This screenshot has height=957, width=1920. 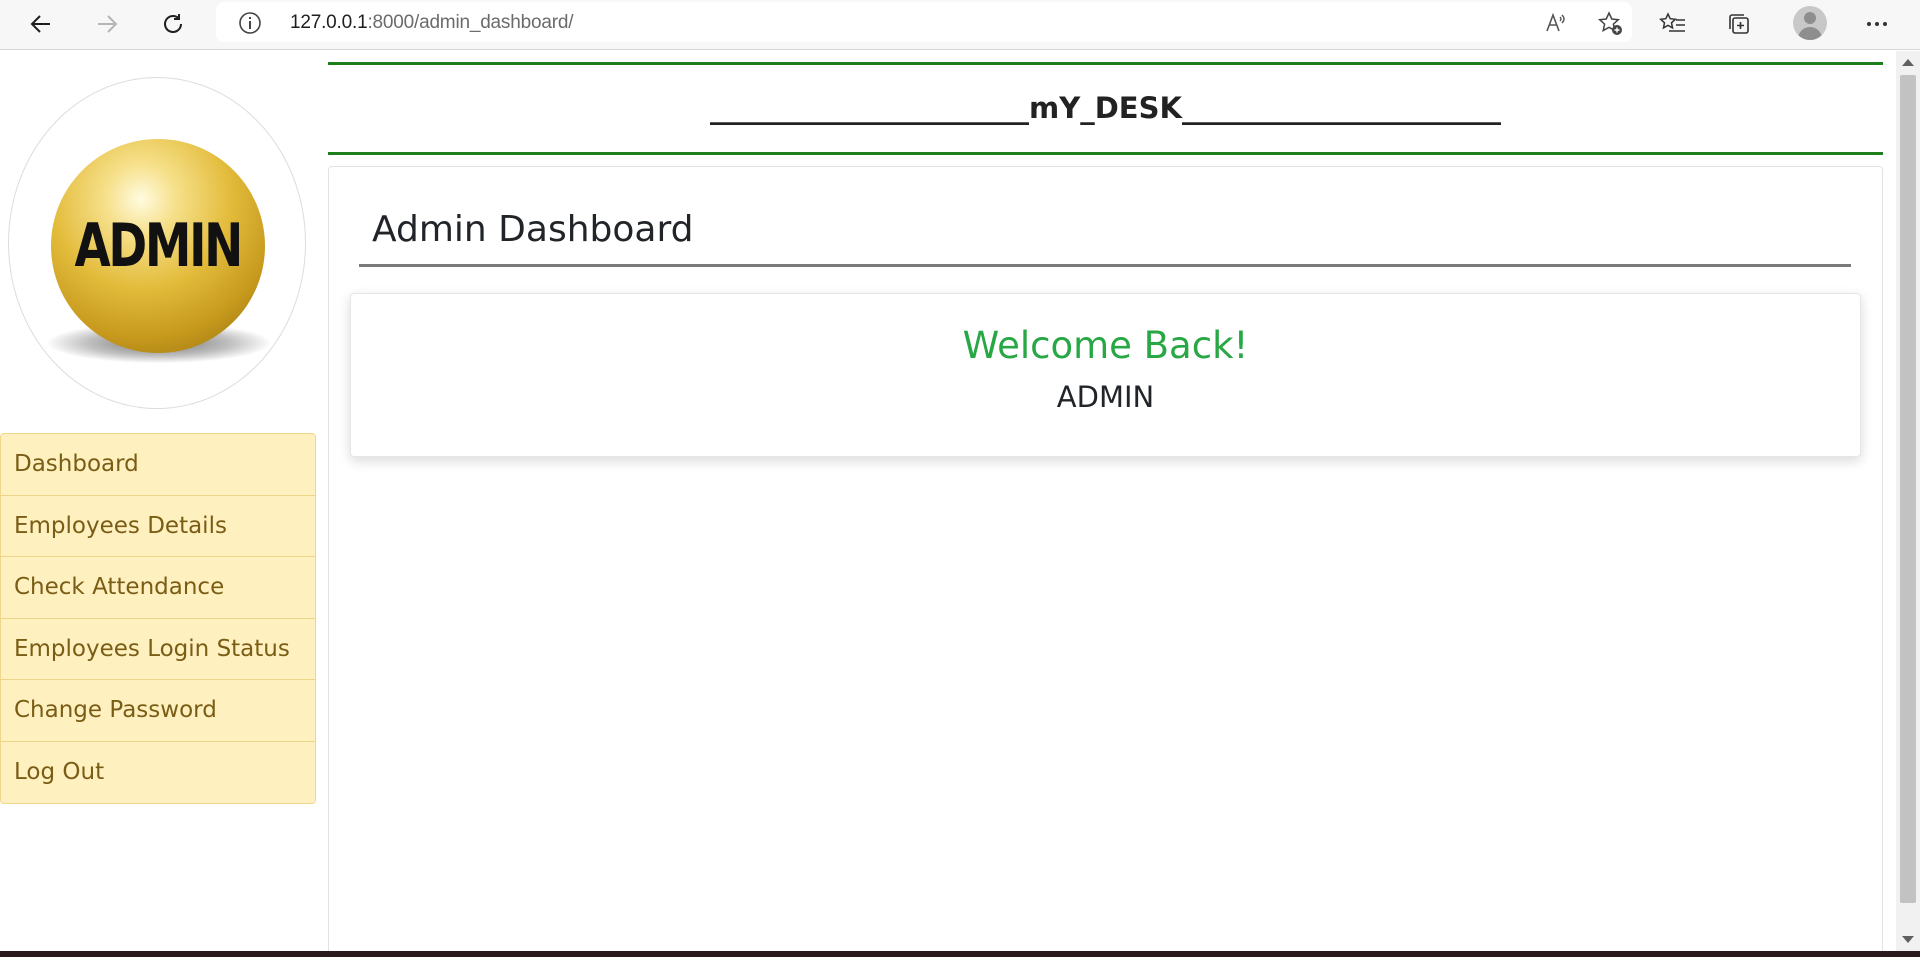 I want to click on scroll-thumb, so click(x=1908, y=489).